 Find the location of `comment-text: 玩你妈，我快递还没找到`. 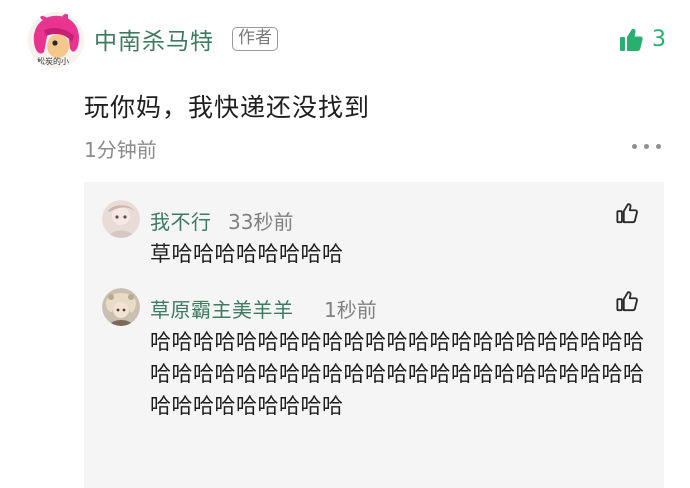

comment-text: 玩你妈，我快递还没找到 is located at coordinates (227, 107).